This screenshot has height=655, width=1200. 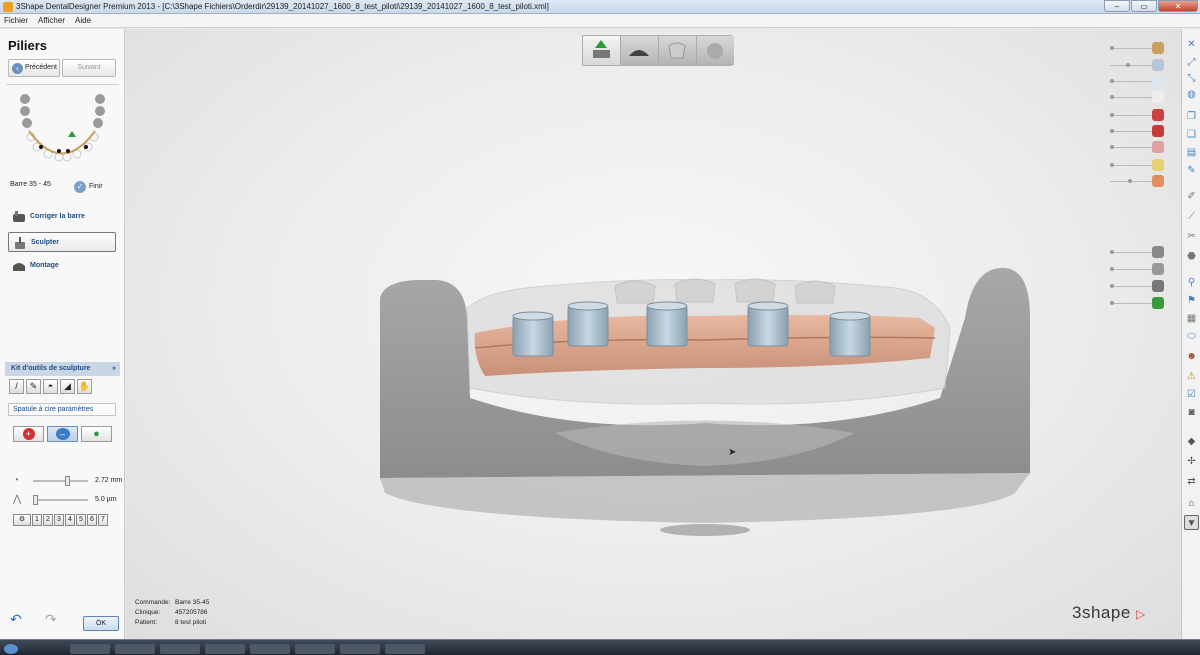 I want to click on page-icon: ▤, so click(x=1191, y=152).